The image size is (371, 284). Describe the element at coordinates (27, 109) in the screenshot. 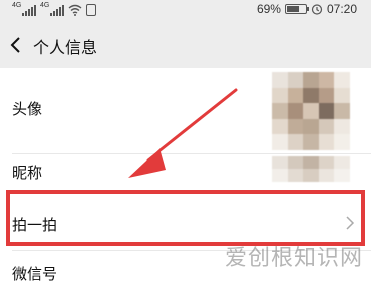

I see `row-label-avatar: 头像` at that location.